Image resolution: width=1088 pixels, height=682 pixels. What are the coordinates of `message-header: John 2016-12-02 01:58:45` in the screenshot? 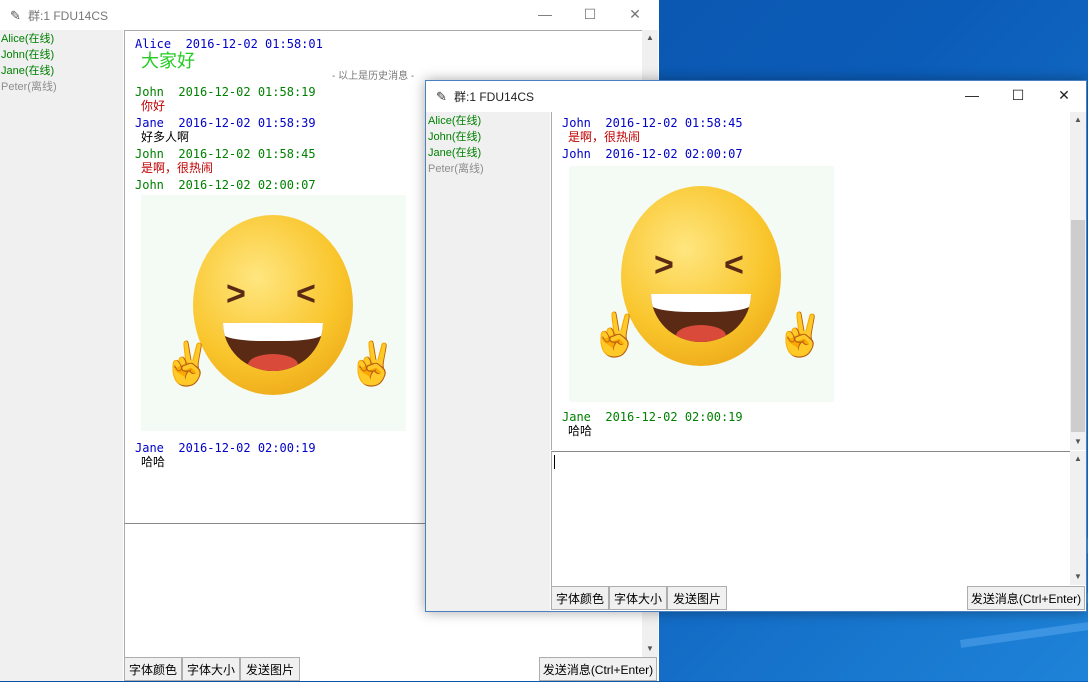 It's located at (652, 123).